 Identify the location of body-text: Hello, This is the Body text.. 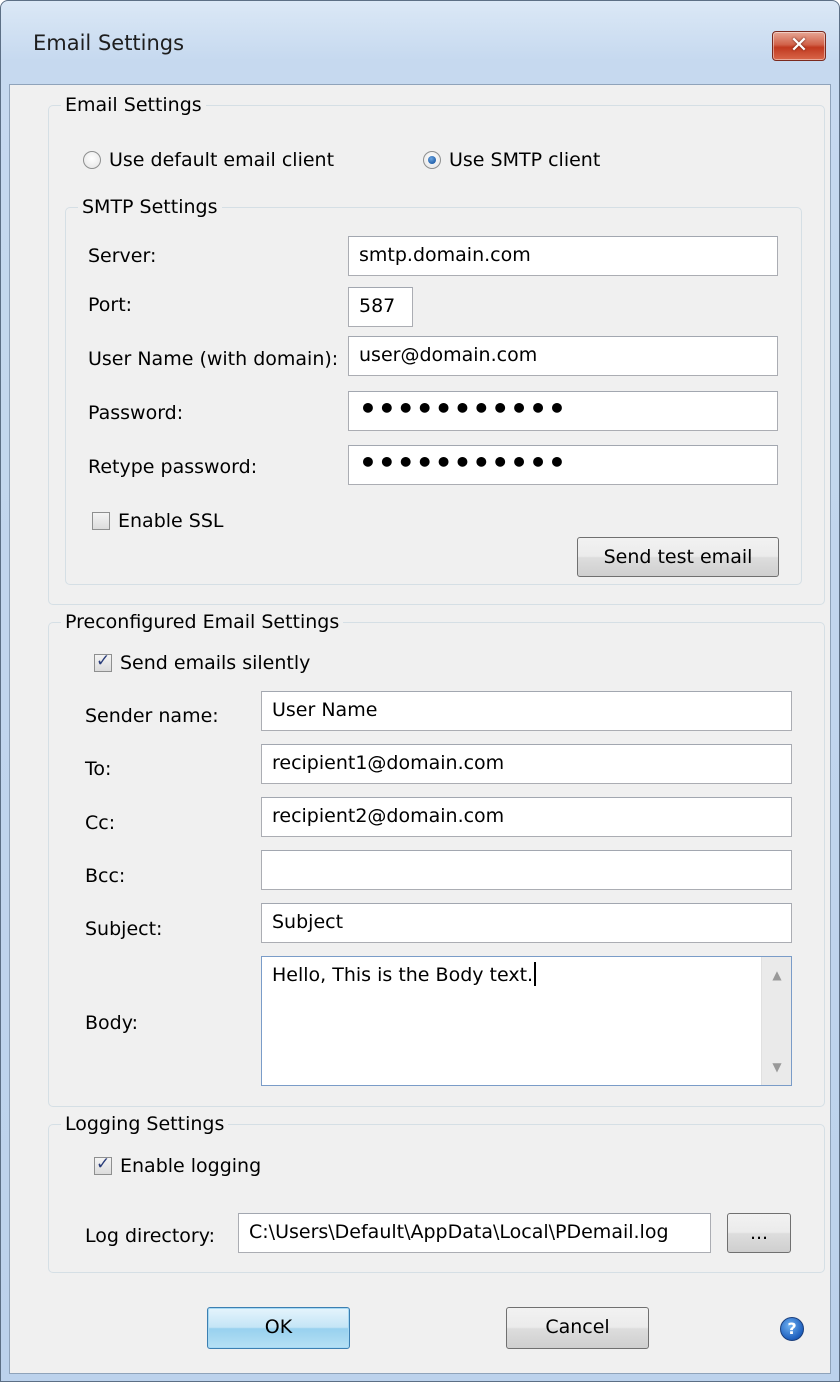
(403, 975).